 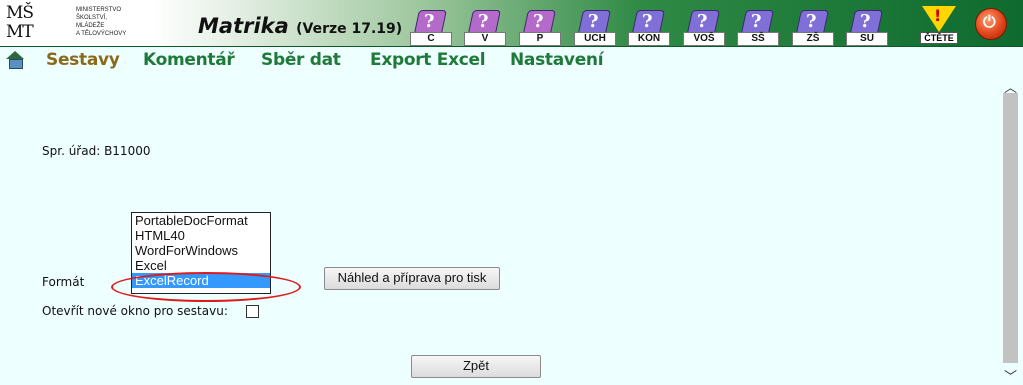 I want to click on exclamation-icon: !, so click(x=938, y=15).